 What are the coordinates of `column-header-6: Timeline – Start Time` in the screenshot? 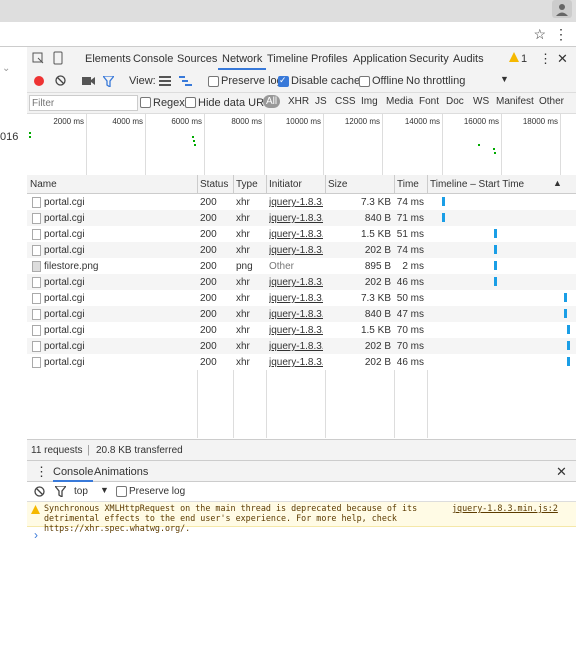 It's located at (501, 184).